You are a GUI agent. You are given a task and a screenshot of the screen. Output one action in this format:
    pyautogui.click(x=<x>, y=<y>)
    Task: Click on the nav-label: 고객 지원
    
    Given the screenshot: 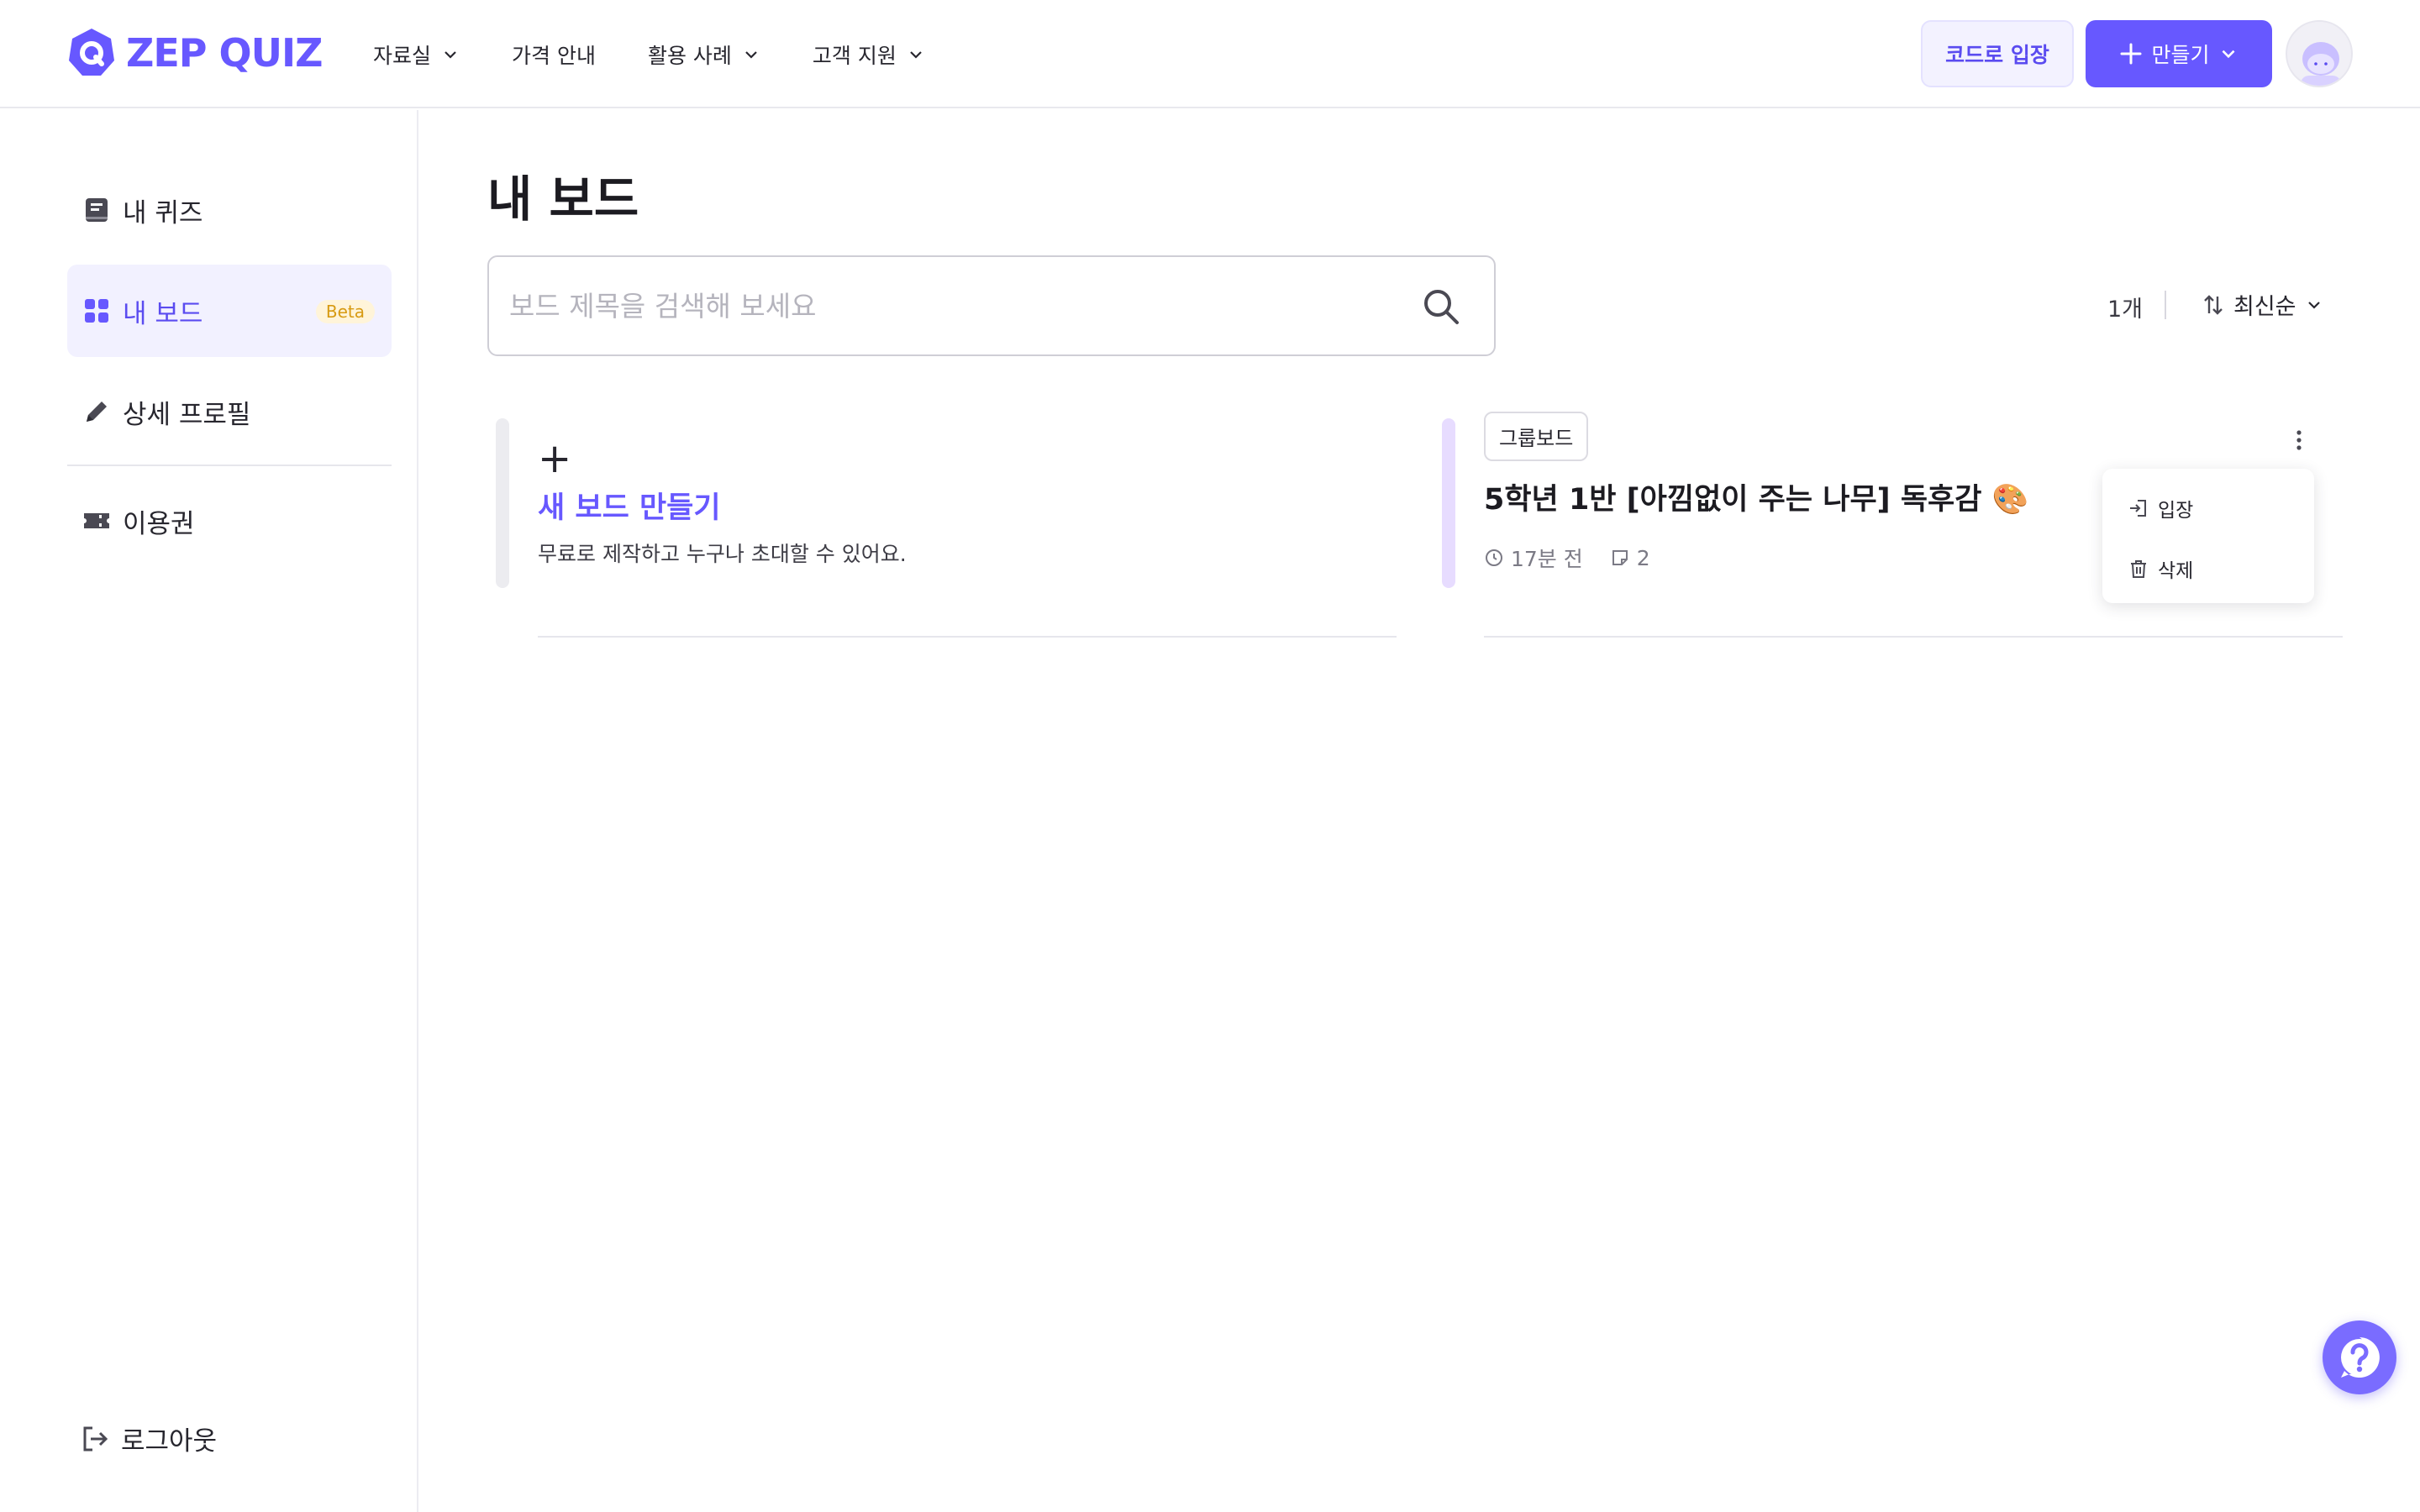 What is the action you would take?
    pyautogui.click(x=855, y=56)
    